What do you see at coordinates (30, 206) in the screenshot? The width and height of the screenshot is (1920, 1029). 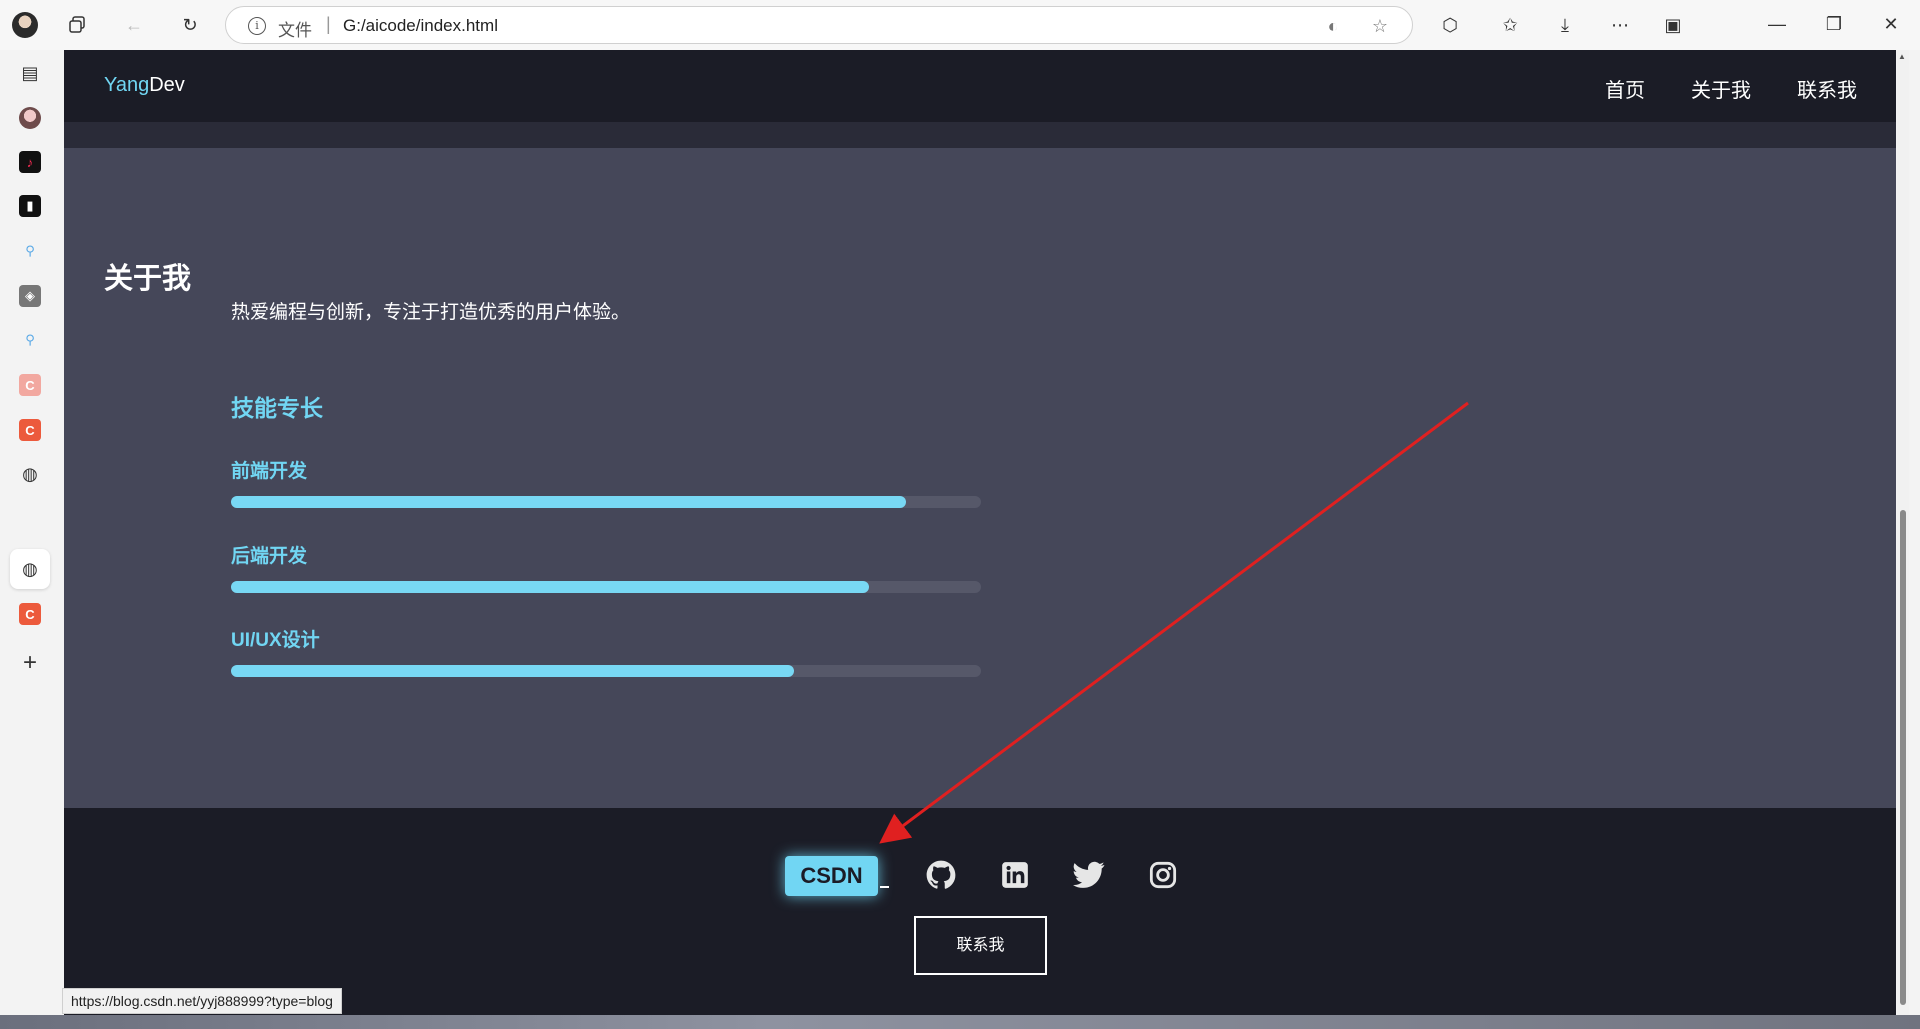 I see `app-icon: ▮` at bounding box center [30, 206].